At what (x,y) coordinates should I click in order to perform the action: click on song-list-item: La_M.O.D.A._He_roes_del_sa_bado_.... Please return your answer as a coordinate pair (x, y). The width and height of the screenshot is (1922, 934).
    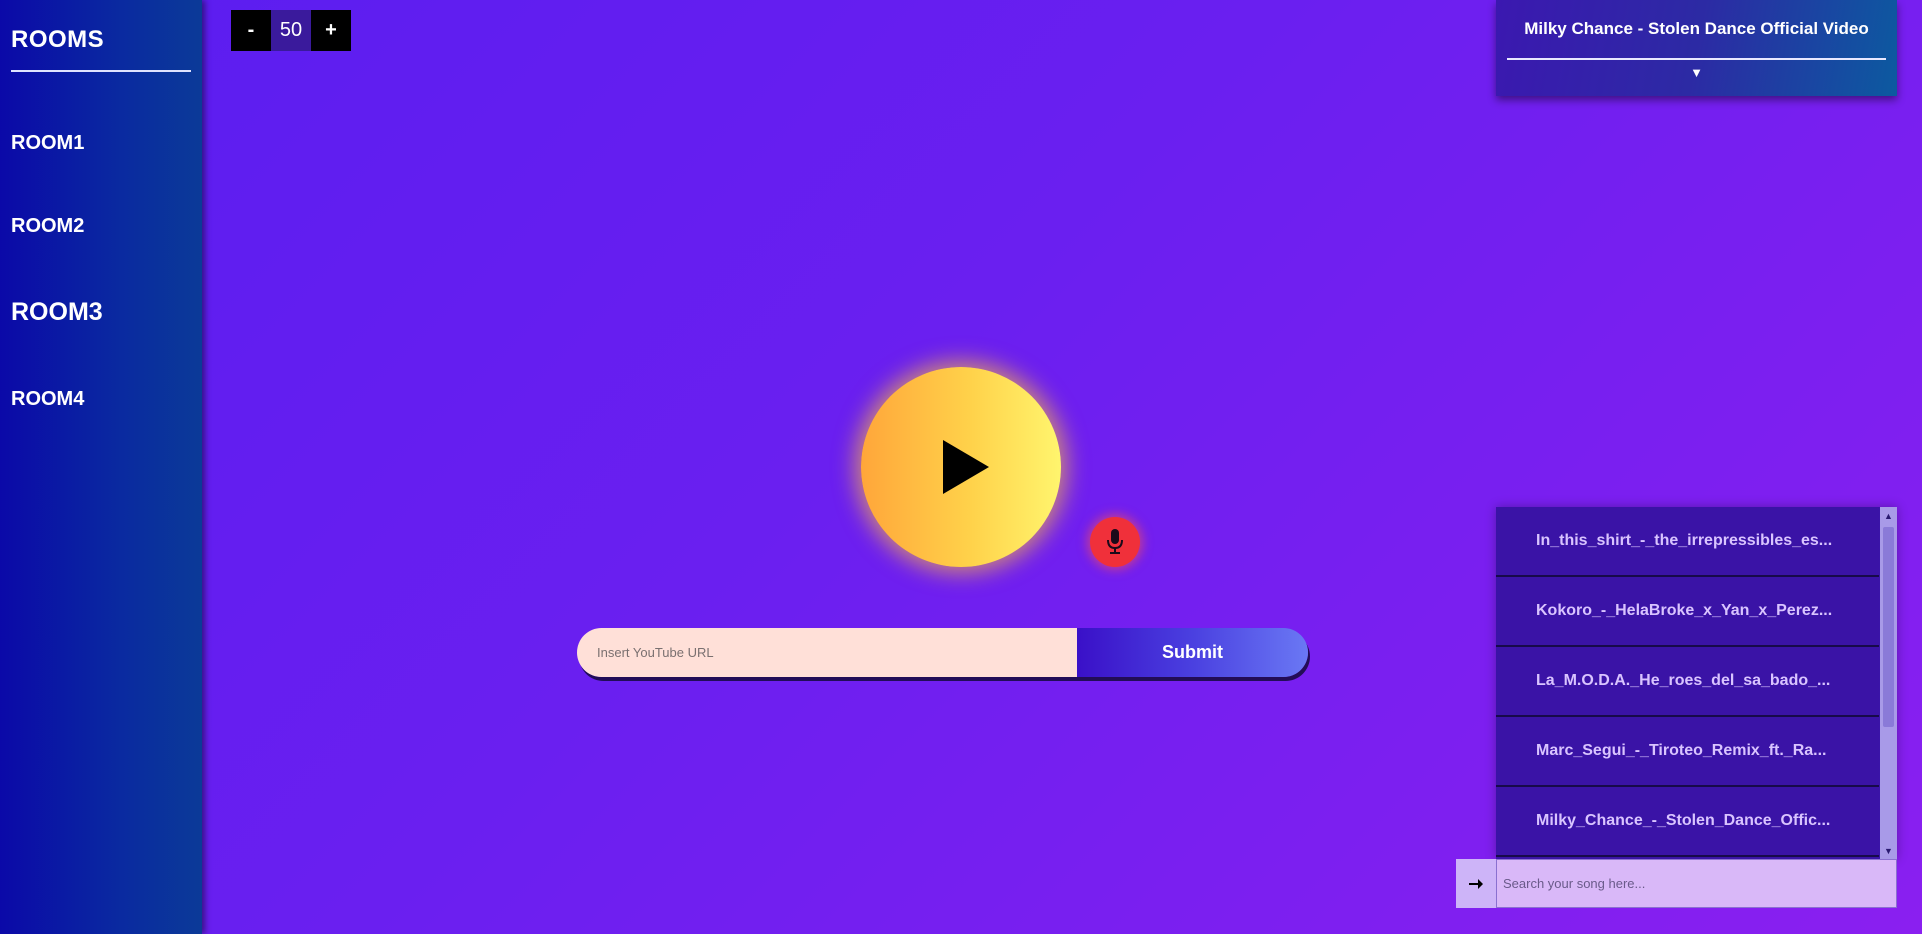
    Looking at the image, I should click on (1687, 682).